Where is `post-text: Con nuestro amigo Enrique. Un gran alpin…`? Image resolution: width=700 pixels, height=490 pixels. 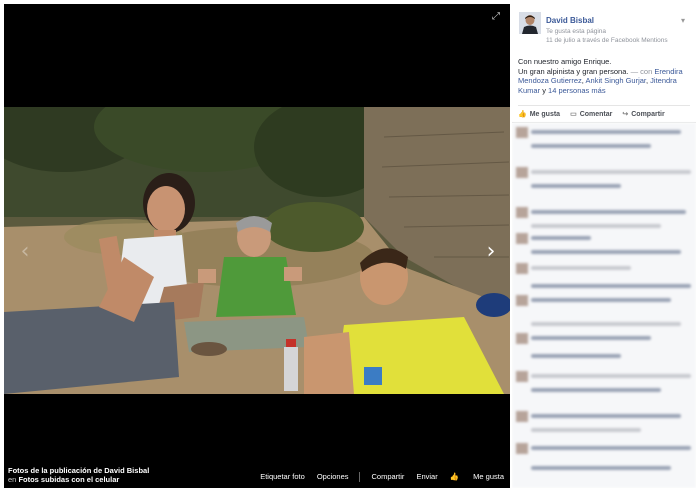
post-text: Con nuestro amigo Enrique. Un gran alpin… is located at coordinates (605, 76).